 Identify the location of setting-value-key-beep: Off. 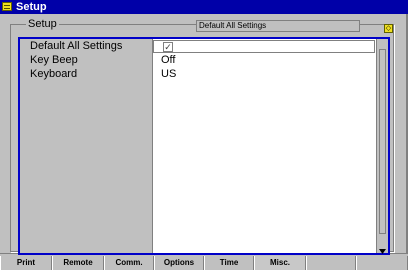
(168, 60).